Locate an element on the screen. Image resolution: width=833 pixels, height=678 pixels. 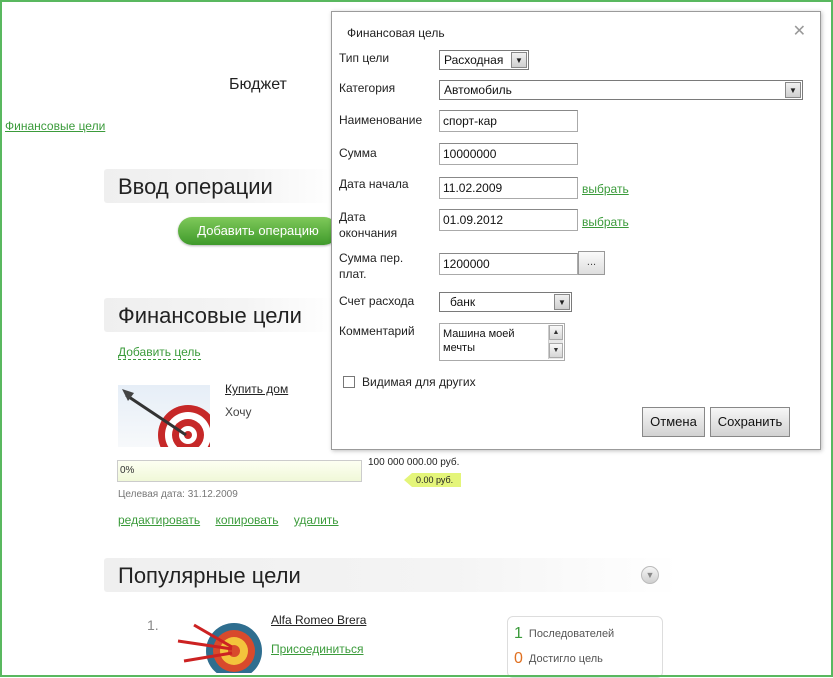
start-date-label: Дата начала is located at coordinates (374, 184).